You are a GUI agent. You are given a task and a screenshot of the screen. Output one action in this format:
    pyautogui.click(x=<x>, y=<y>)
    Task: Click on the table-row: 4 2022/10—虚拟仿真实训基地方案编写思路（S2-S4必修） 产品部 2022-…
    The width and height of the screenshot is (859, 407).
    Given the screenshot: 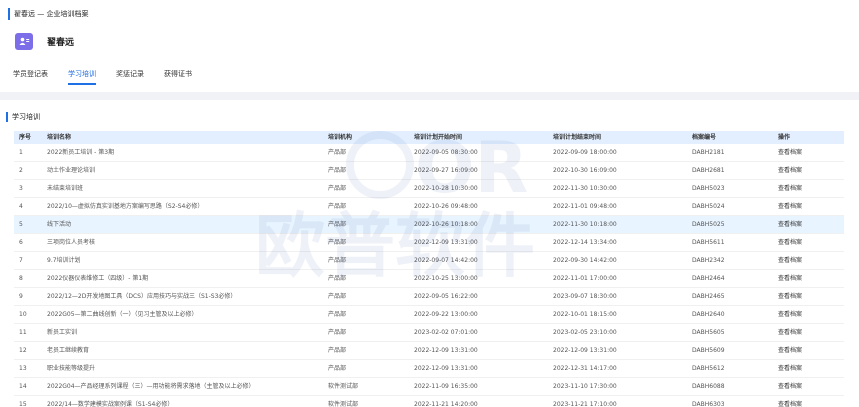 What is the action you would take?
    pyautogui.click(x=429, y=206)
    